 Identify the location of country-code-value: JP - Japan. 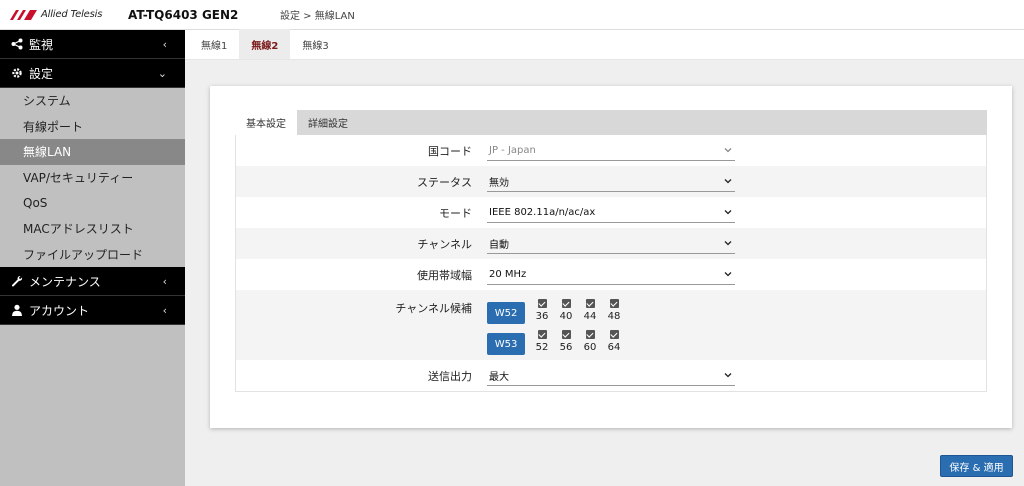
(512, 150).